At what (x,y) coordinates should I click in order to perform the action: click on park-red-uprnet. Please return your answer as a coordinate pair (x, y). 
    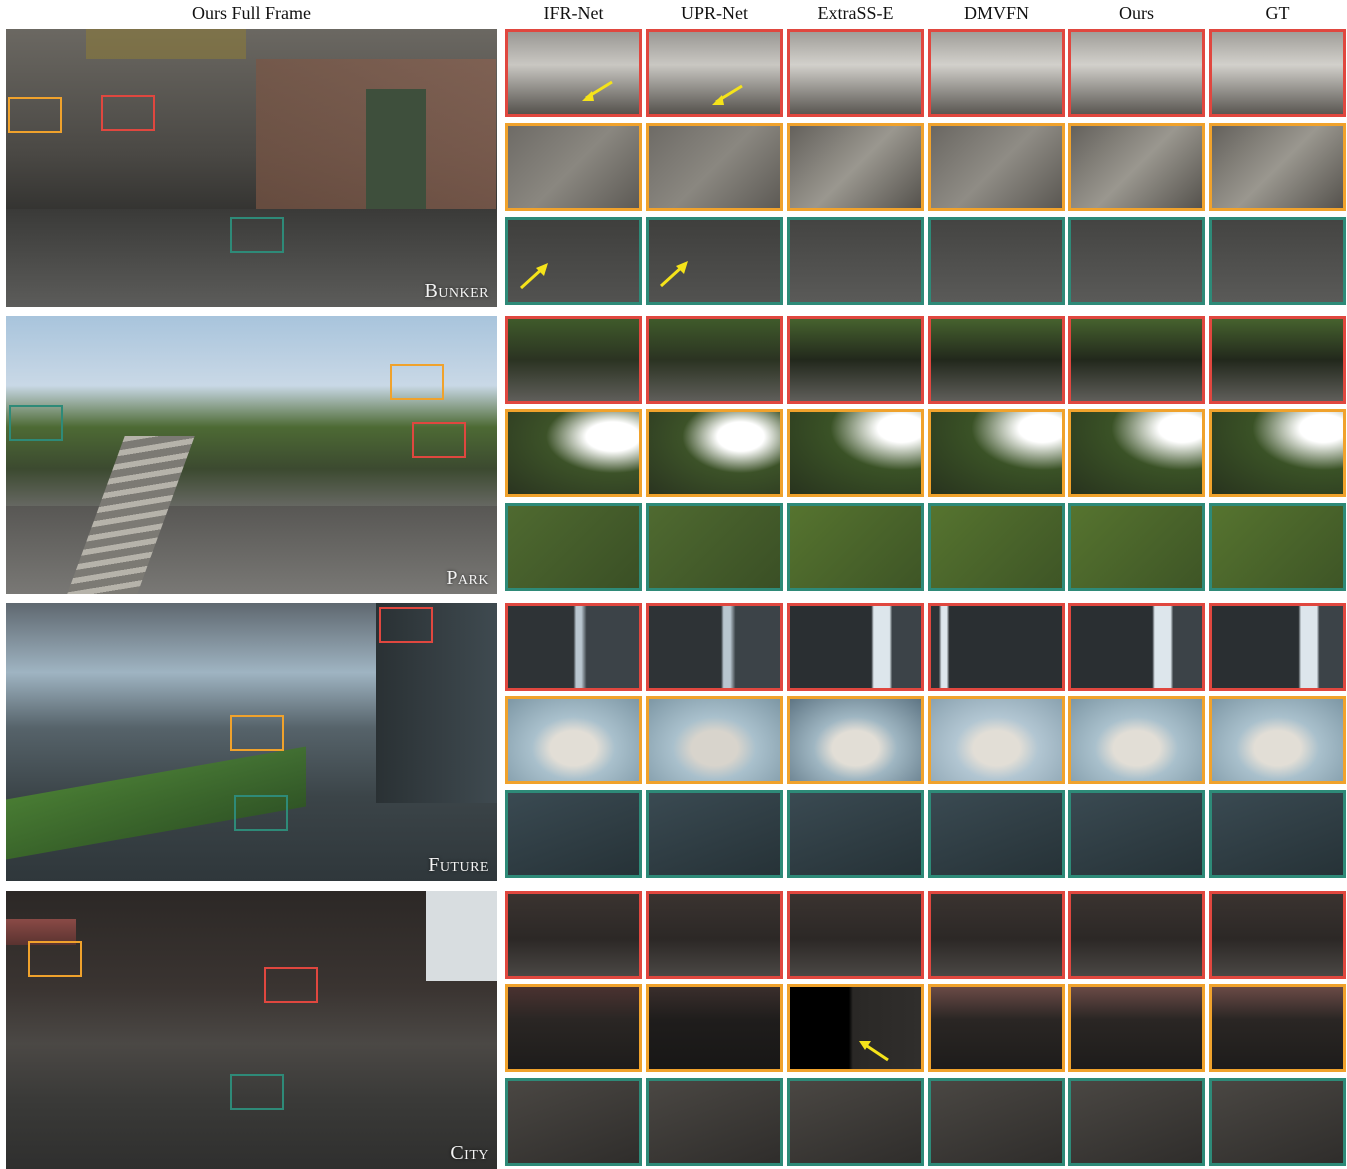
    Looking at the image, I should click on (714, 360).